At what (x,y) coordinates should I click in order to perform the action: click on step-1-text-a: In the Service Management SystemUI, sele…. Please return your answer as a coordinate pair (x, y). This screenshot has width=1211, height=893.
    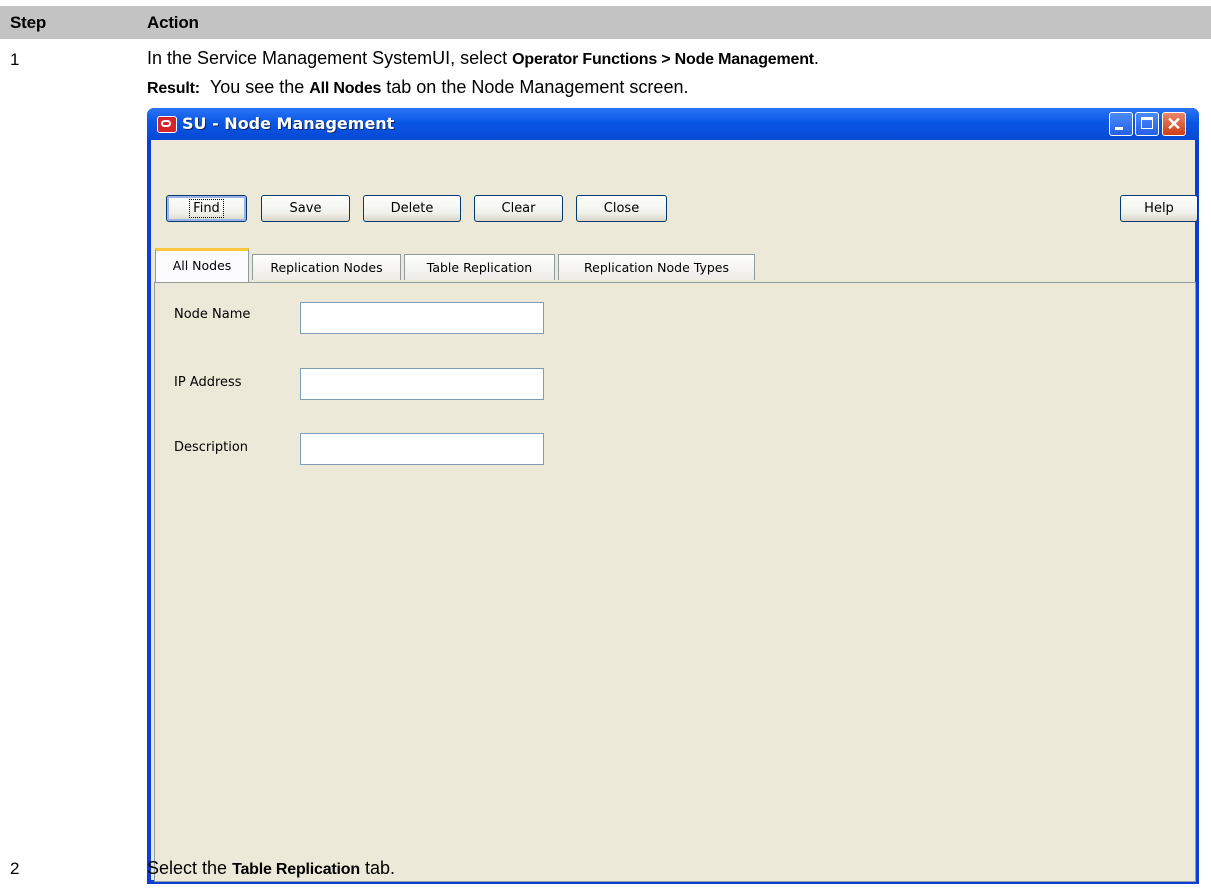
    Looking at the image, I should click on (330, 58).